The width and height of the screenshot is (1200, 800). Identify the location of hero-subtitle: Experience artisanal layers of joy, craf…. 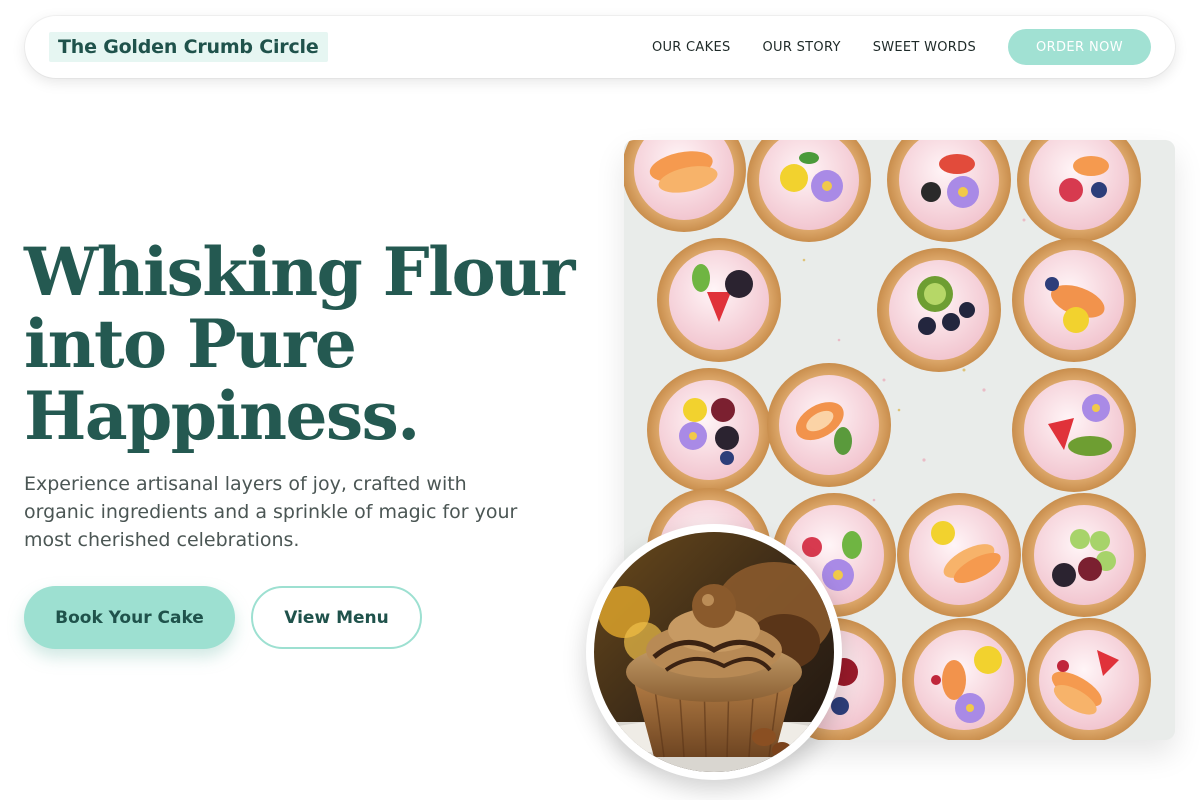
(271, 512).